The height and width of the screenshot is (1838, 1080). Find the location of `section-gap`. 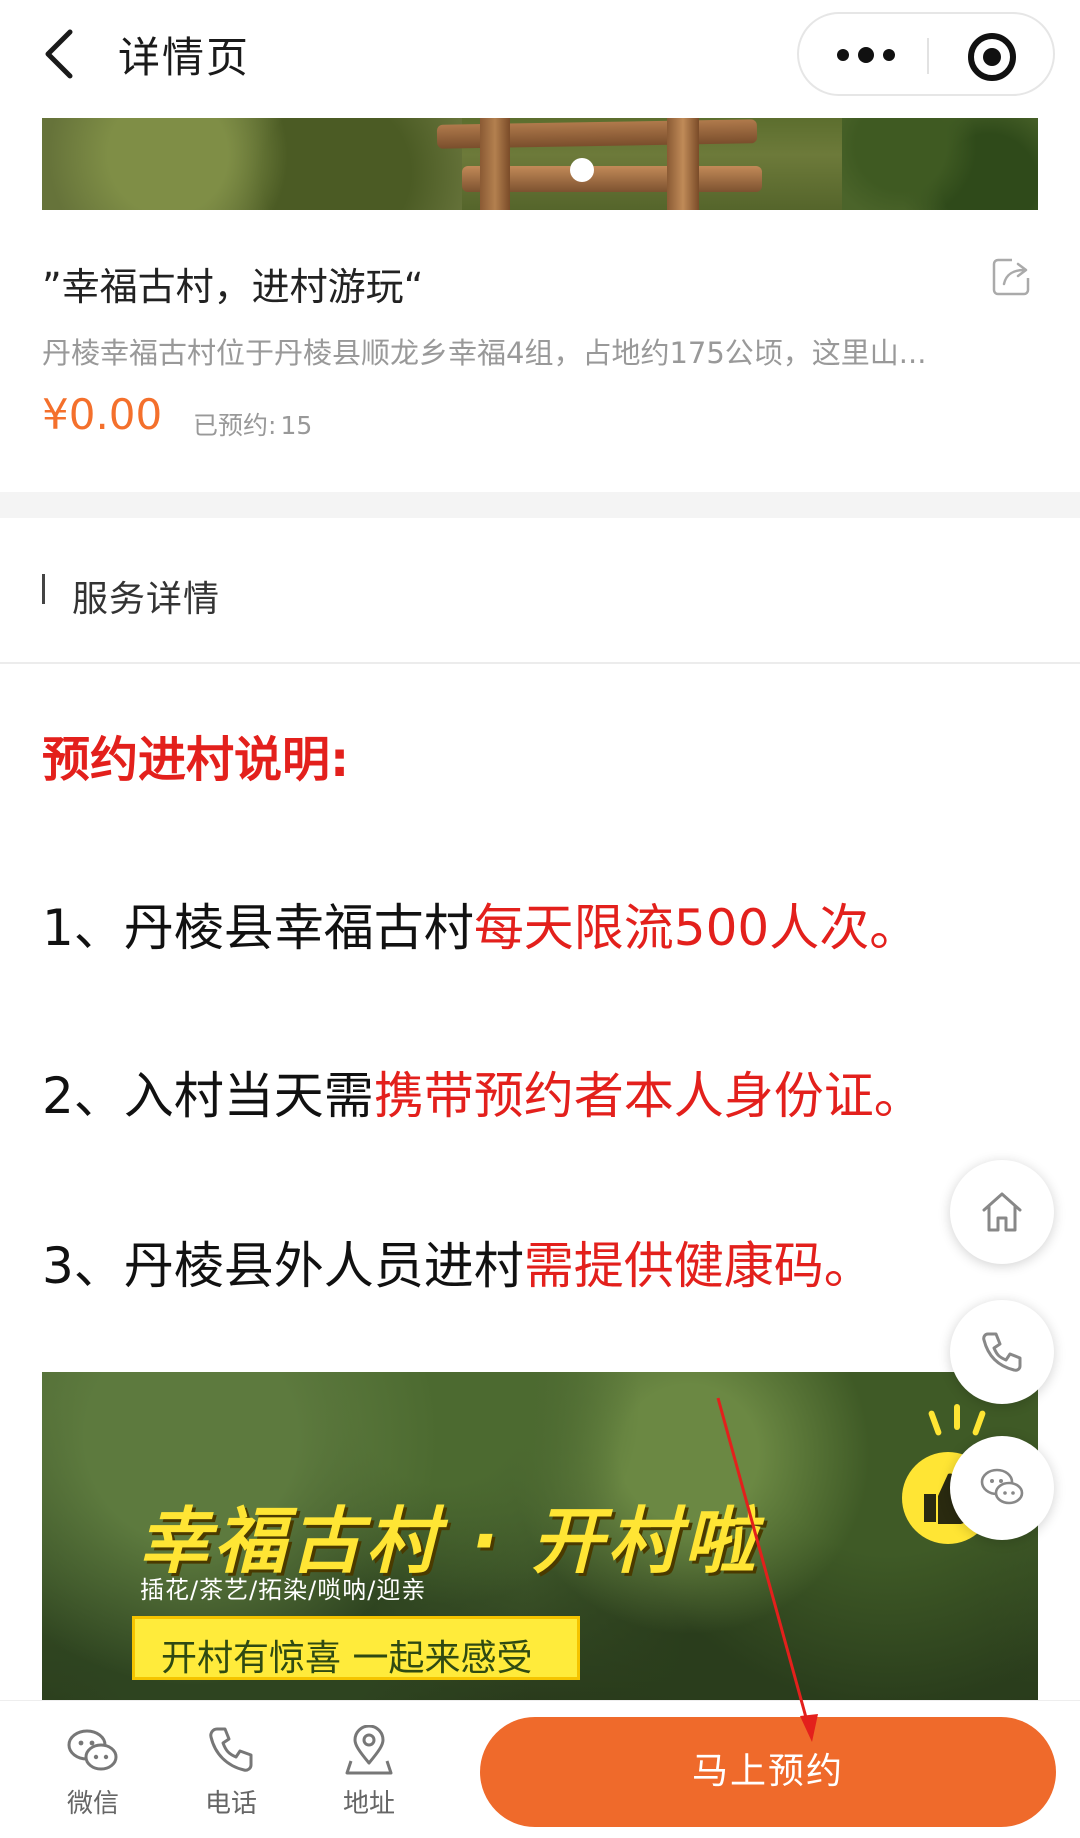

section-gap is located at coordinates (540, 505).